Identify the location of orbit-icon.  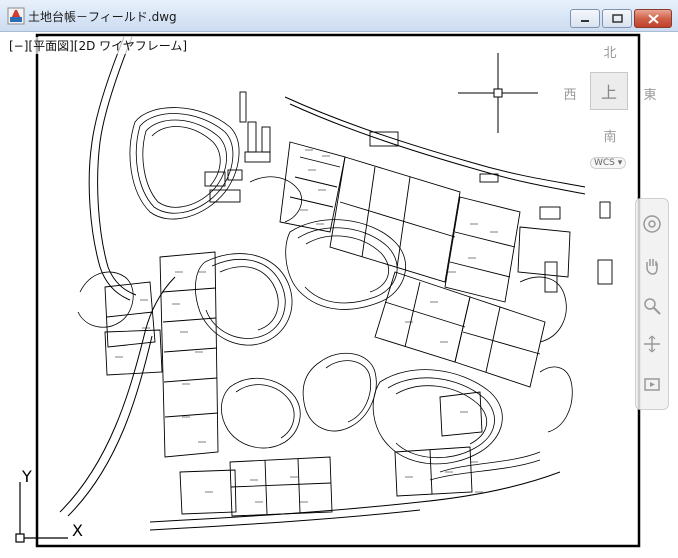
(652, 344).